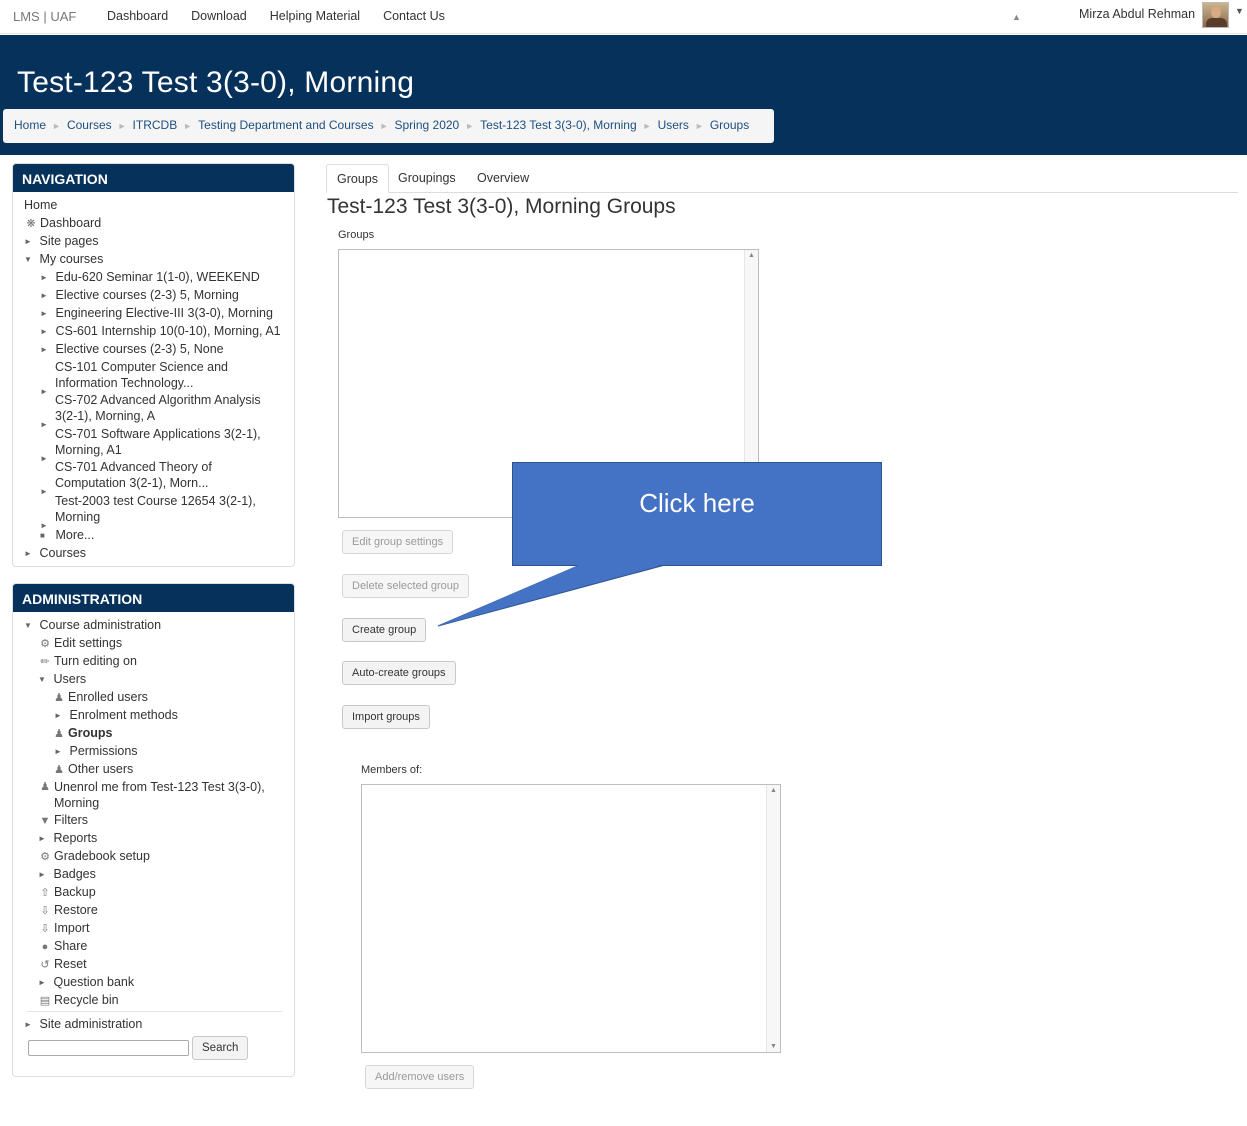 This screenshot has height=1126, width=1247. What do you see at coordinates (80, 644) in the screenshot?
I see `admin-edit-settings: ⚙ Edit settings` at bounding box center [80, 644].